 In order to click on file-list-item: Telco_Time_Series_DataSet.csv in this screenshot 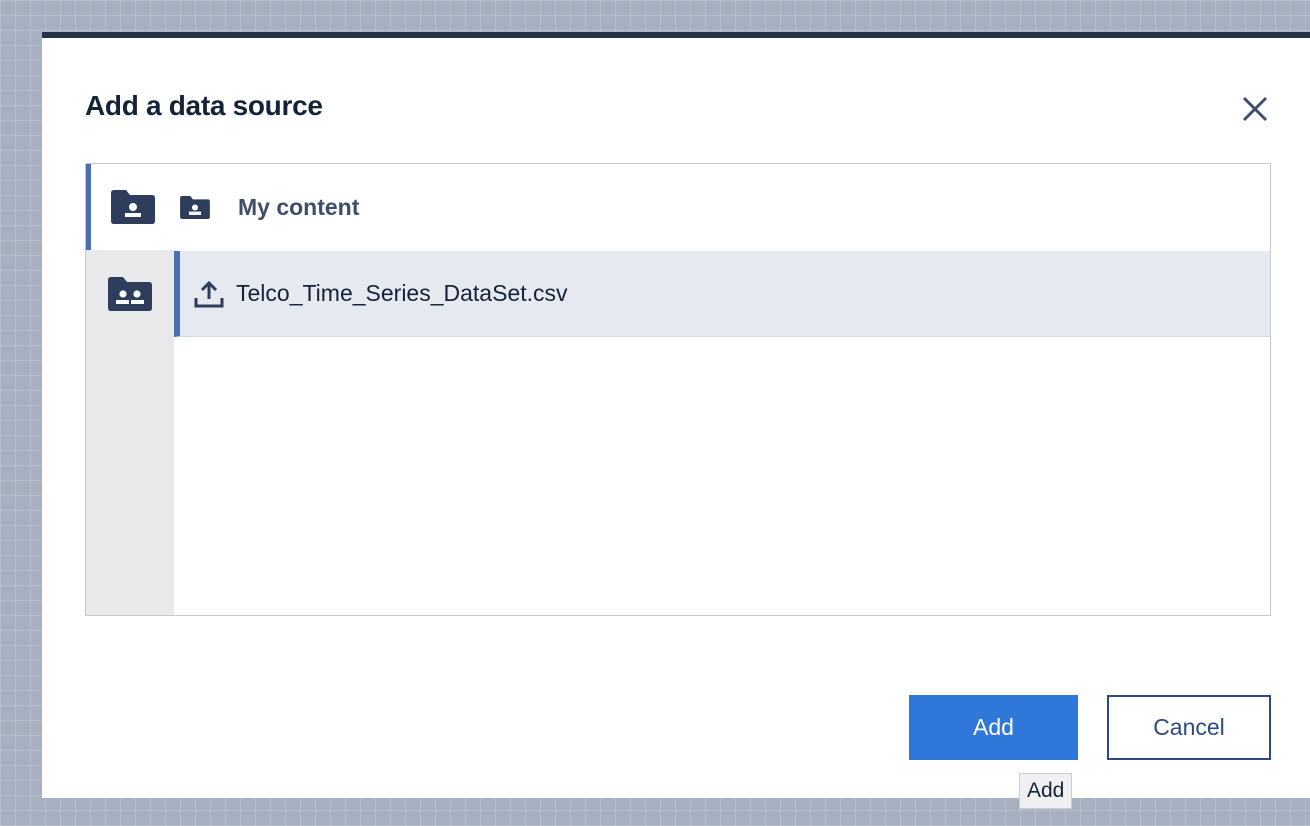, I will do `click(722, 294)`.